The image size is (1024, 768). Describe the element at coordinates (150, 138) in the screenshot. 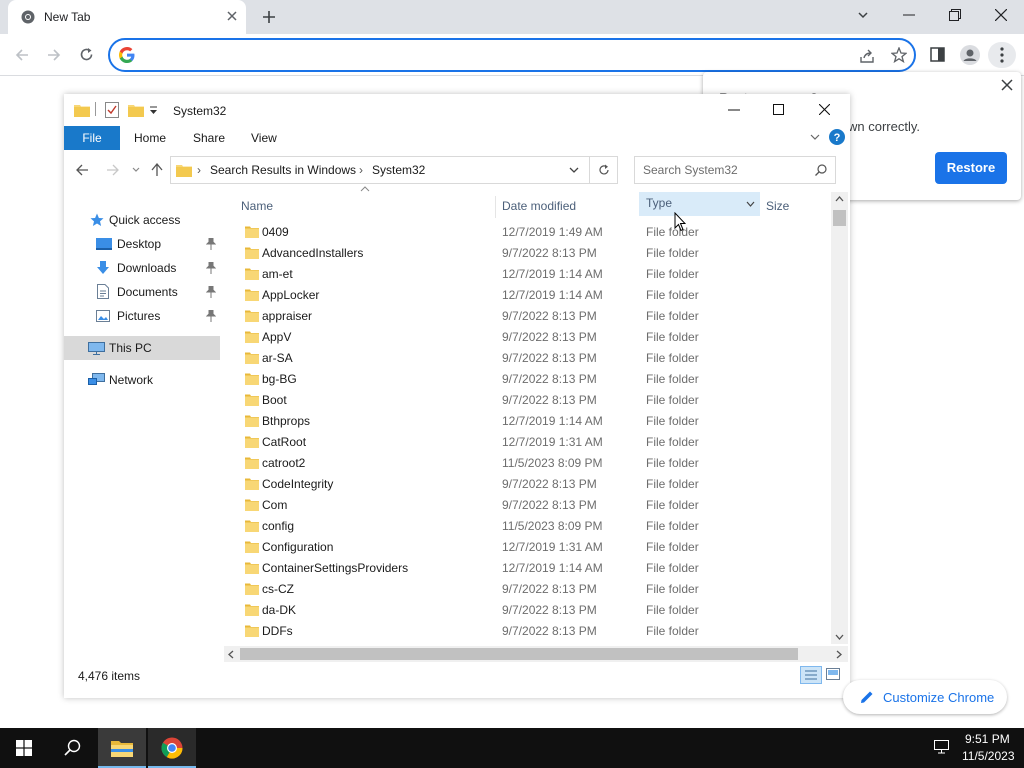

I see `tab-home: Home` at that location.